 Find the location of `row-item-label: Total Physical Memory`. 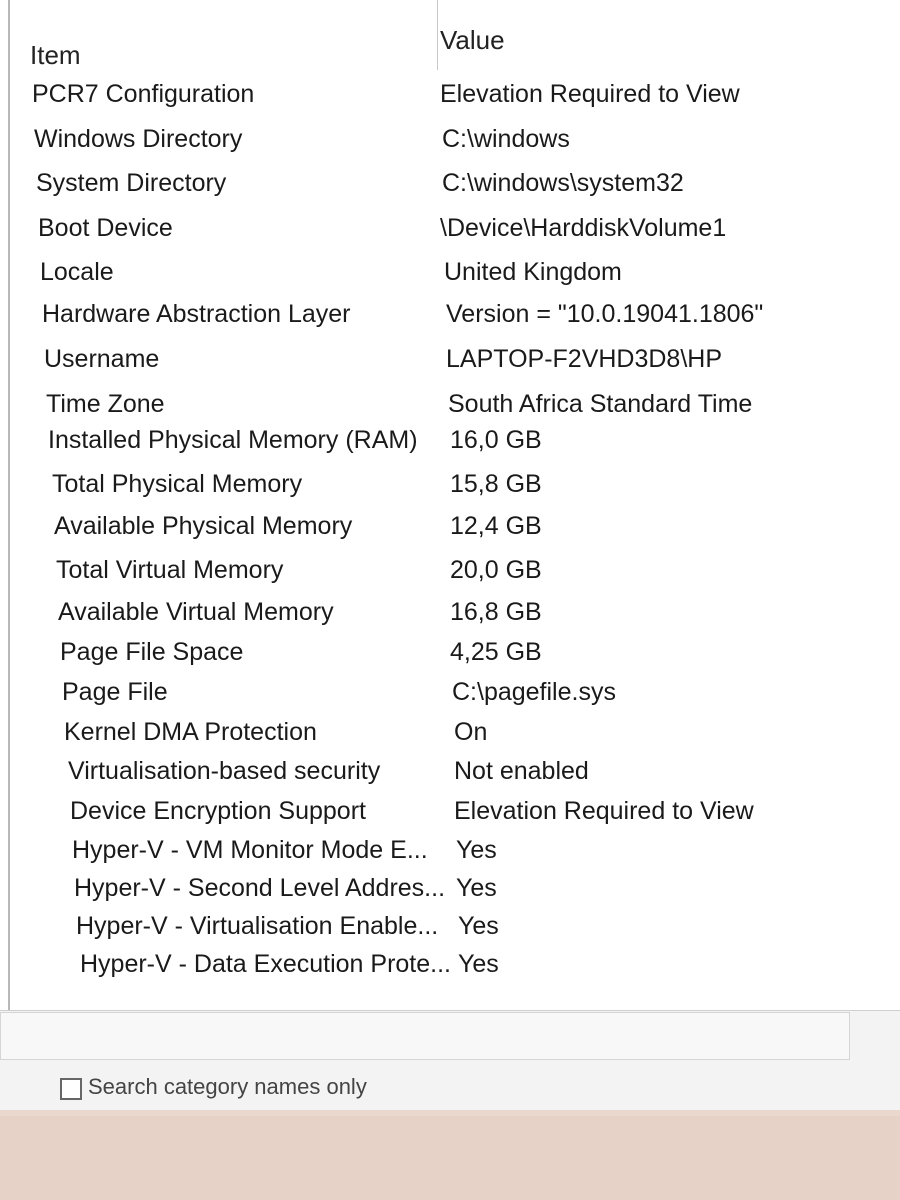

row-item-label: Total Physical Memory is located at coordinates (177, 484).